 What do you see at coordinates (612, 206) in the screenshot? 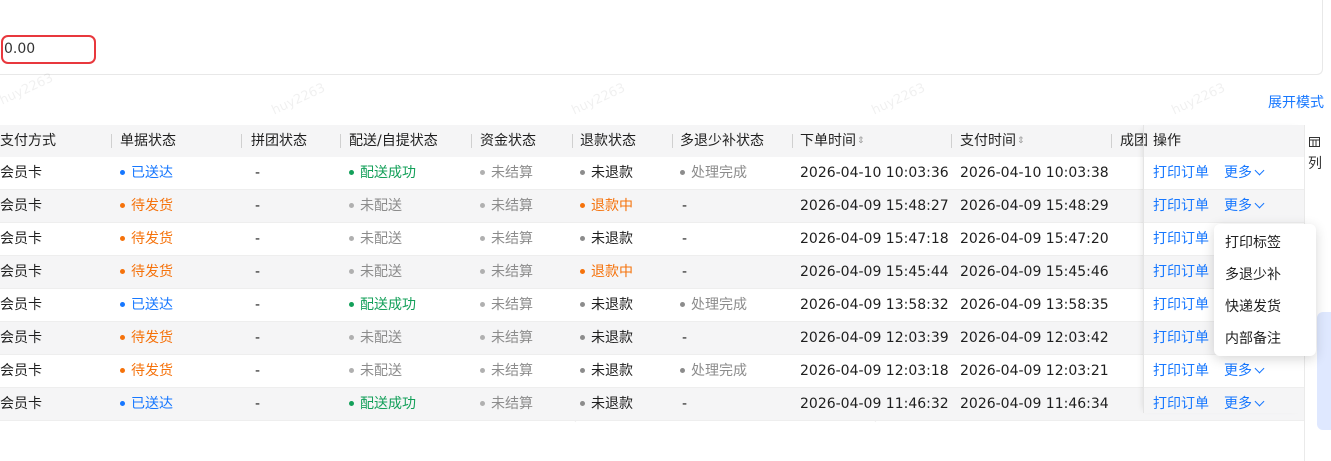
I see `refund-status-text: 退款中` at bounding box center [612, 206].